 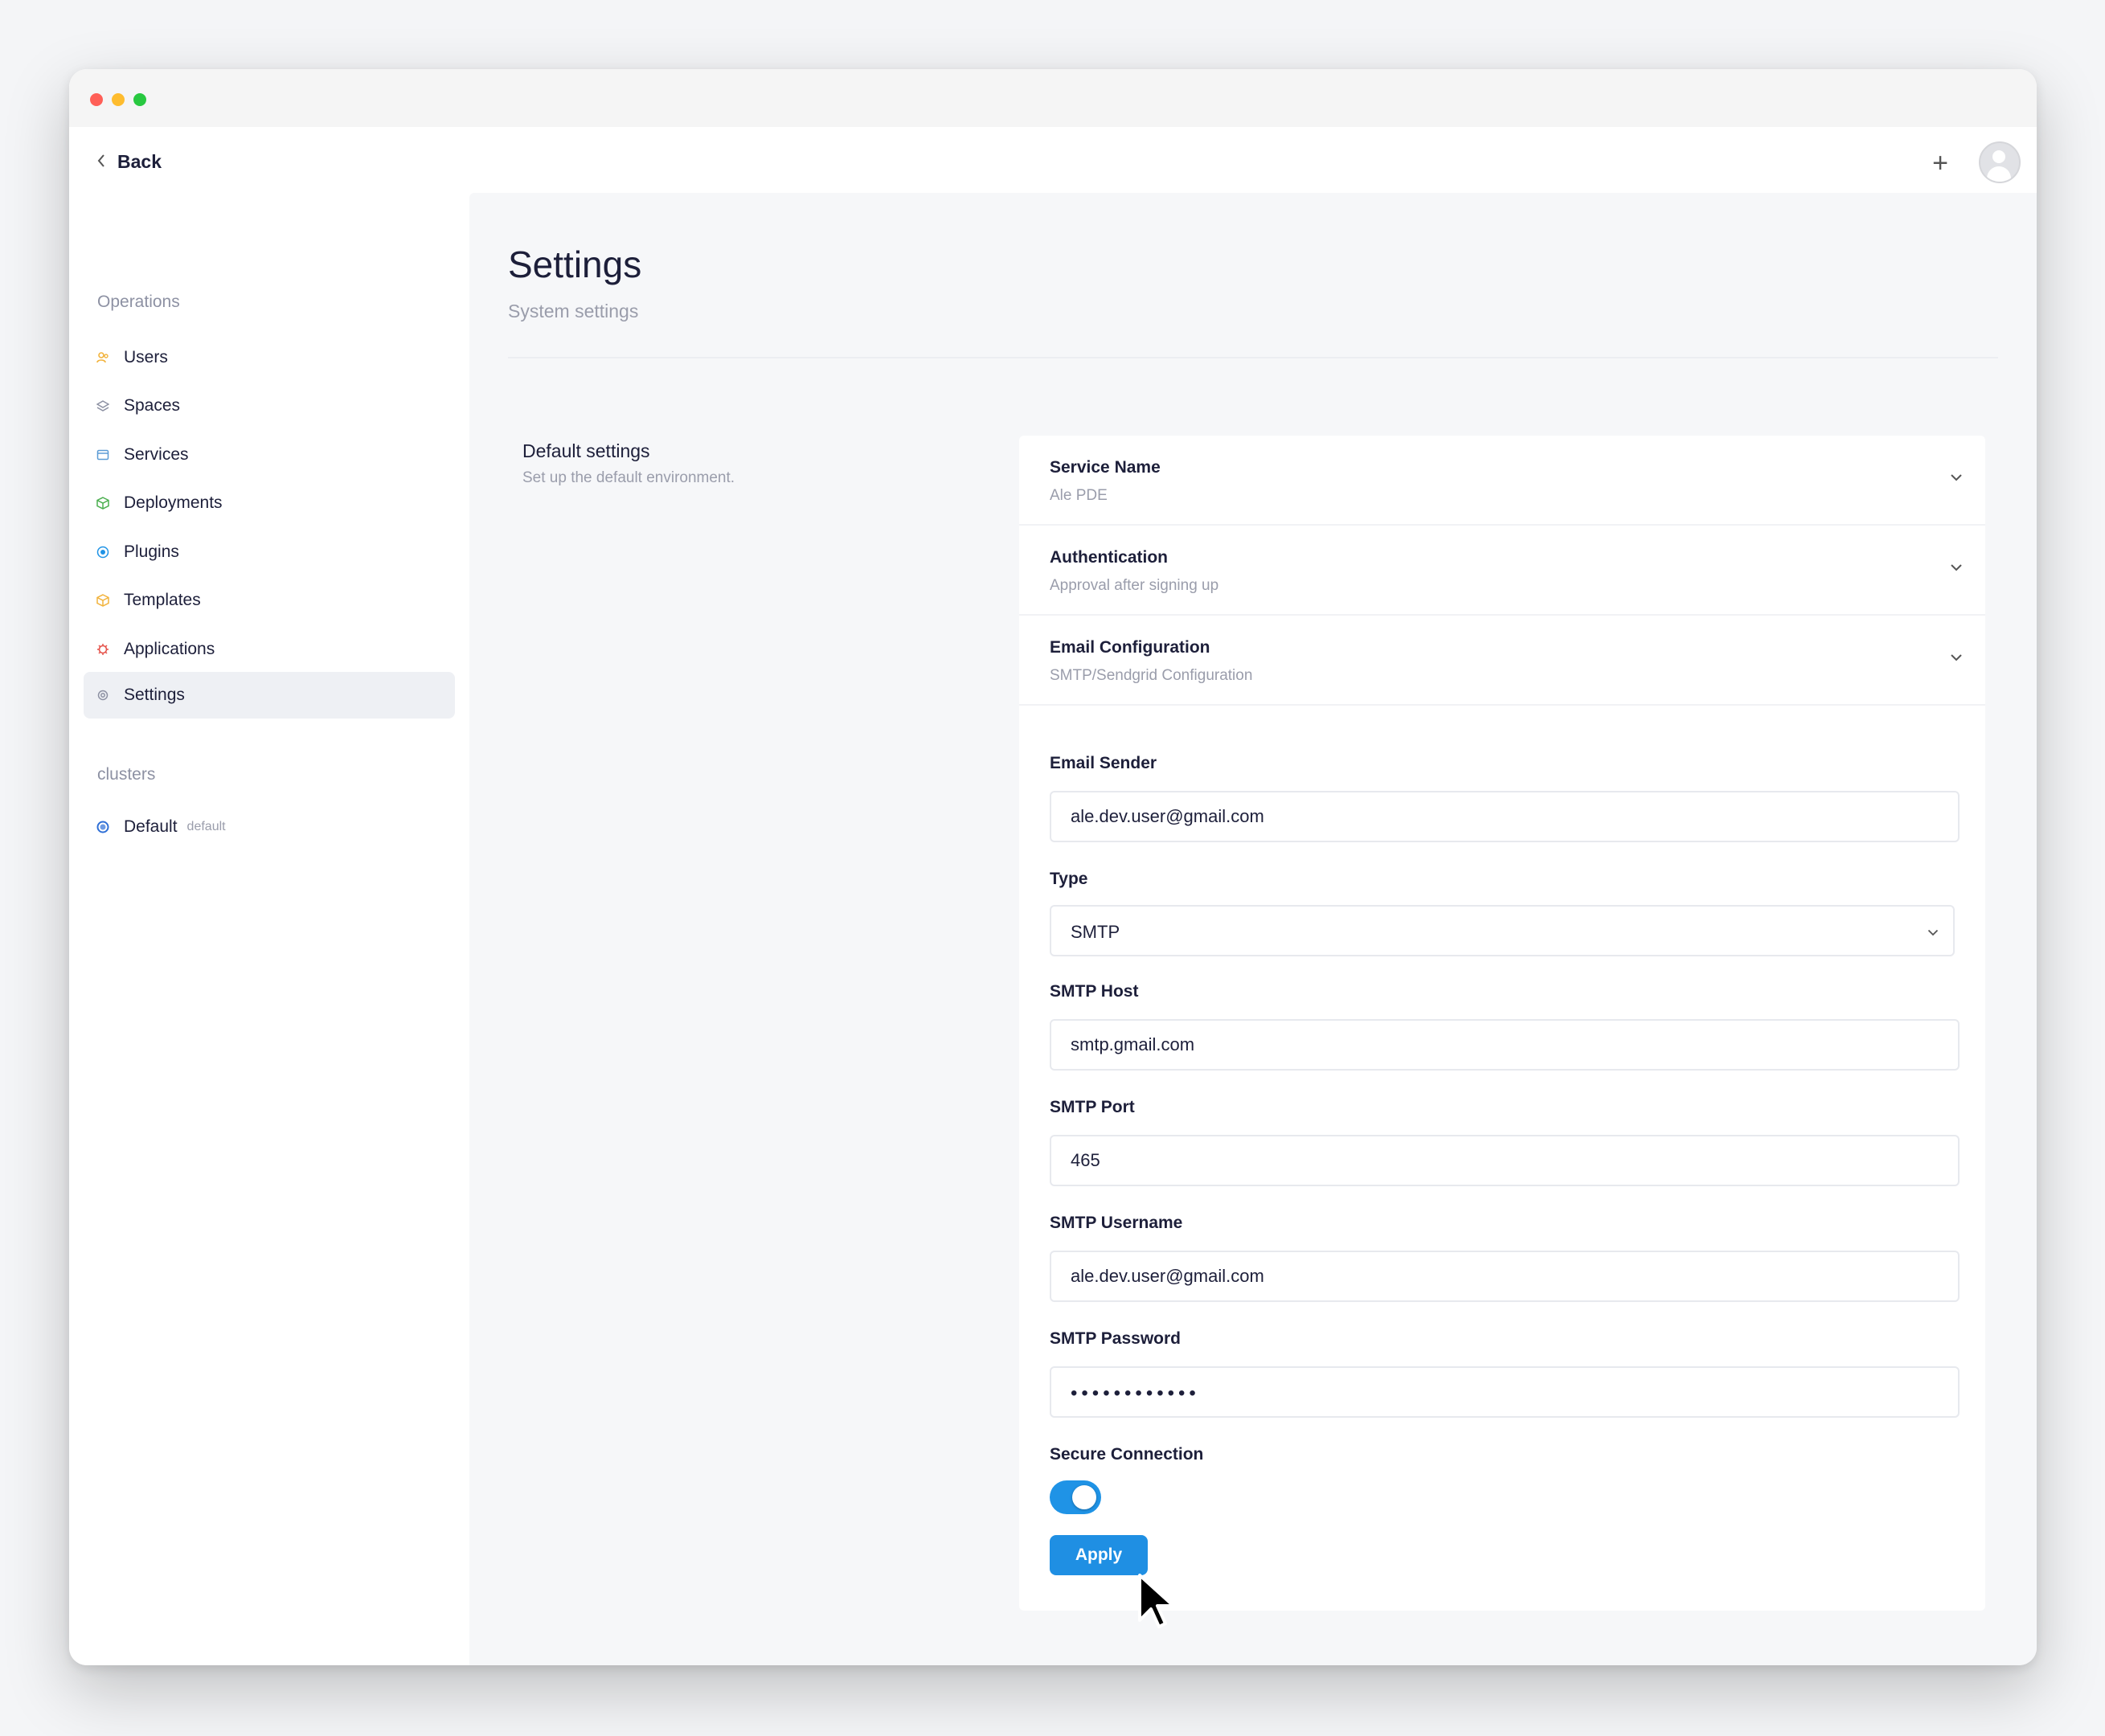 What do you see at coordinates (146, 357) in the screenshot?
I see `sidebar-item-label: Users` at bounding box center [146, 357].